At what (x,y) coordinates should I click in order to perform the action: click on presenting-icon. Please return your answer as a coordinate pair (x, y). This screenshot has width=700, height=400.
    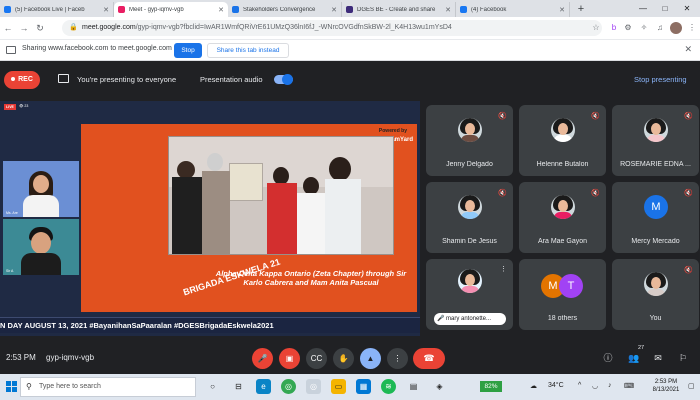
    Looking at the image, I should click on (63, 78).